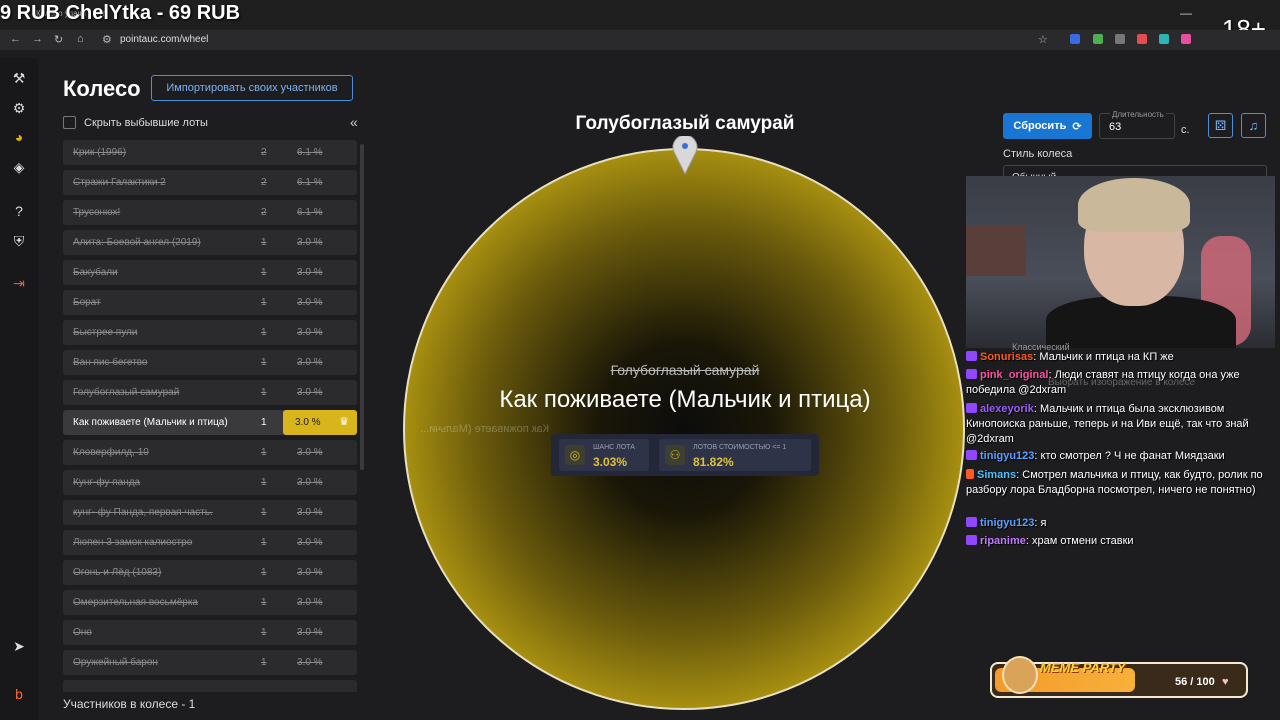 The width and height of the screenshot is (1280, 720). I want to click on random-dice-button: ⚄, so click(1220, 125).